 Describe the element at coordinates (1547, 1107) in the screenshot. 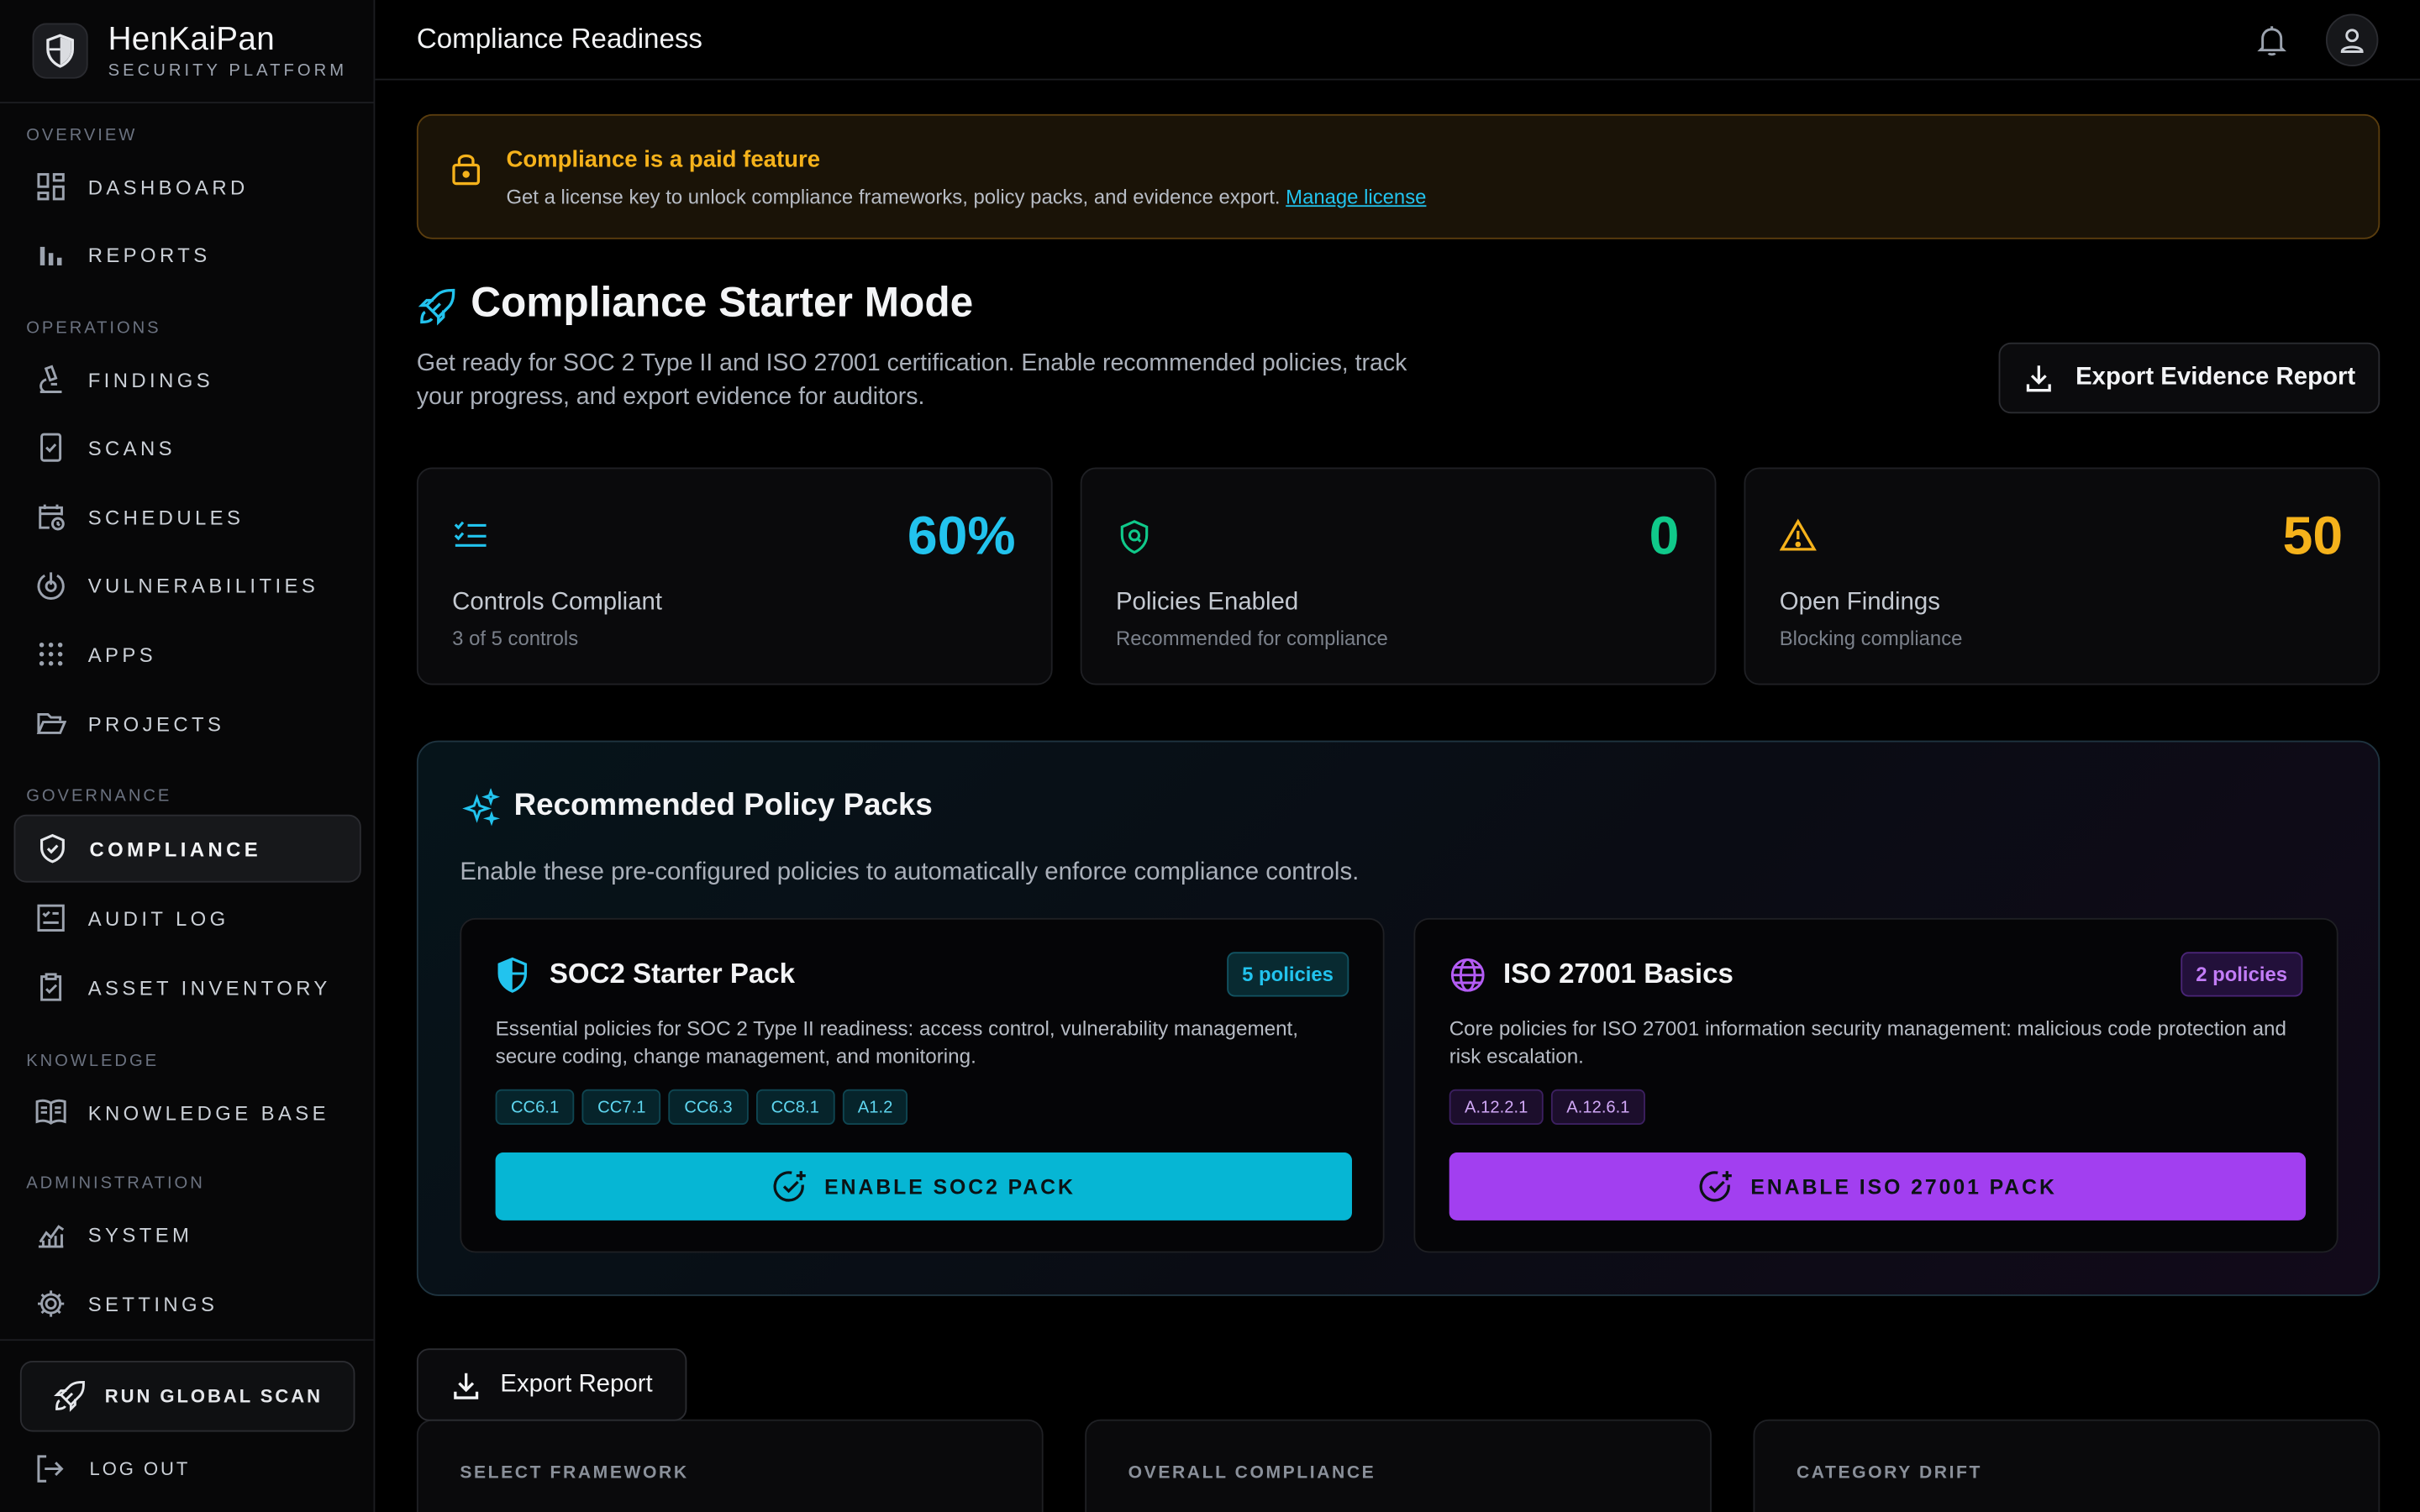

I see `control-tags: A.12.2.1 A.12.6.1` at that location.